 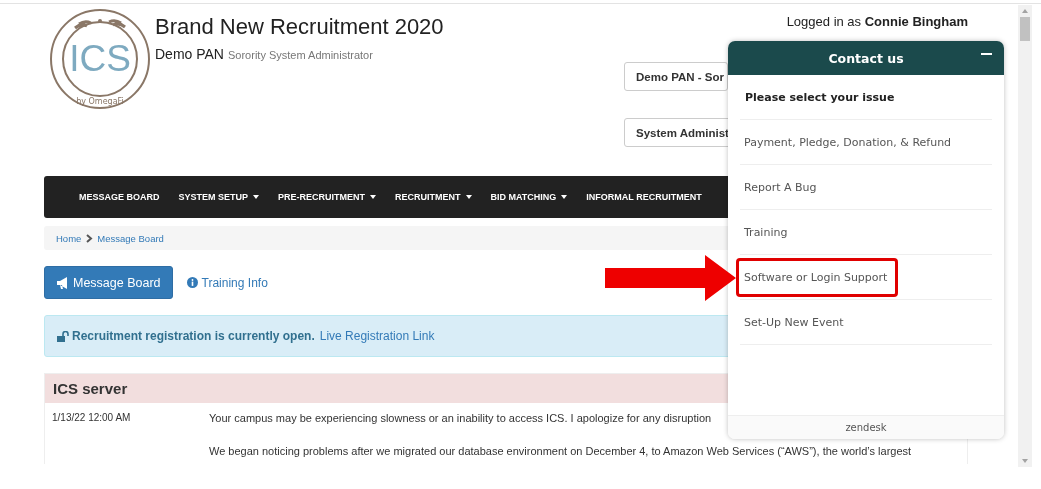 I want to click on logged-in-user: Logged in as Connie Bingham, so click(x=877, y=21).